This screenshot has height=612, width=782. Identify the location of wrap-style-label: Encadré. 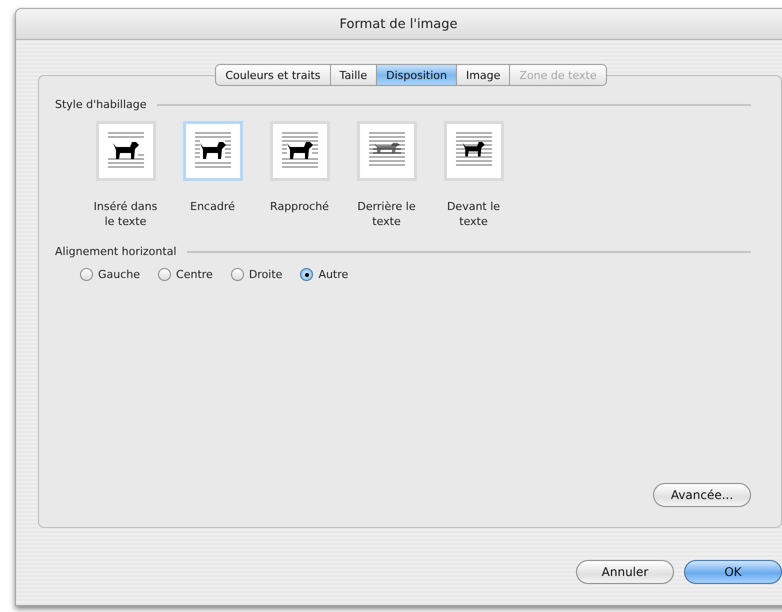
(212, 206).